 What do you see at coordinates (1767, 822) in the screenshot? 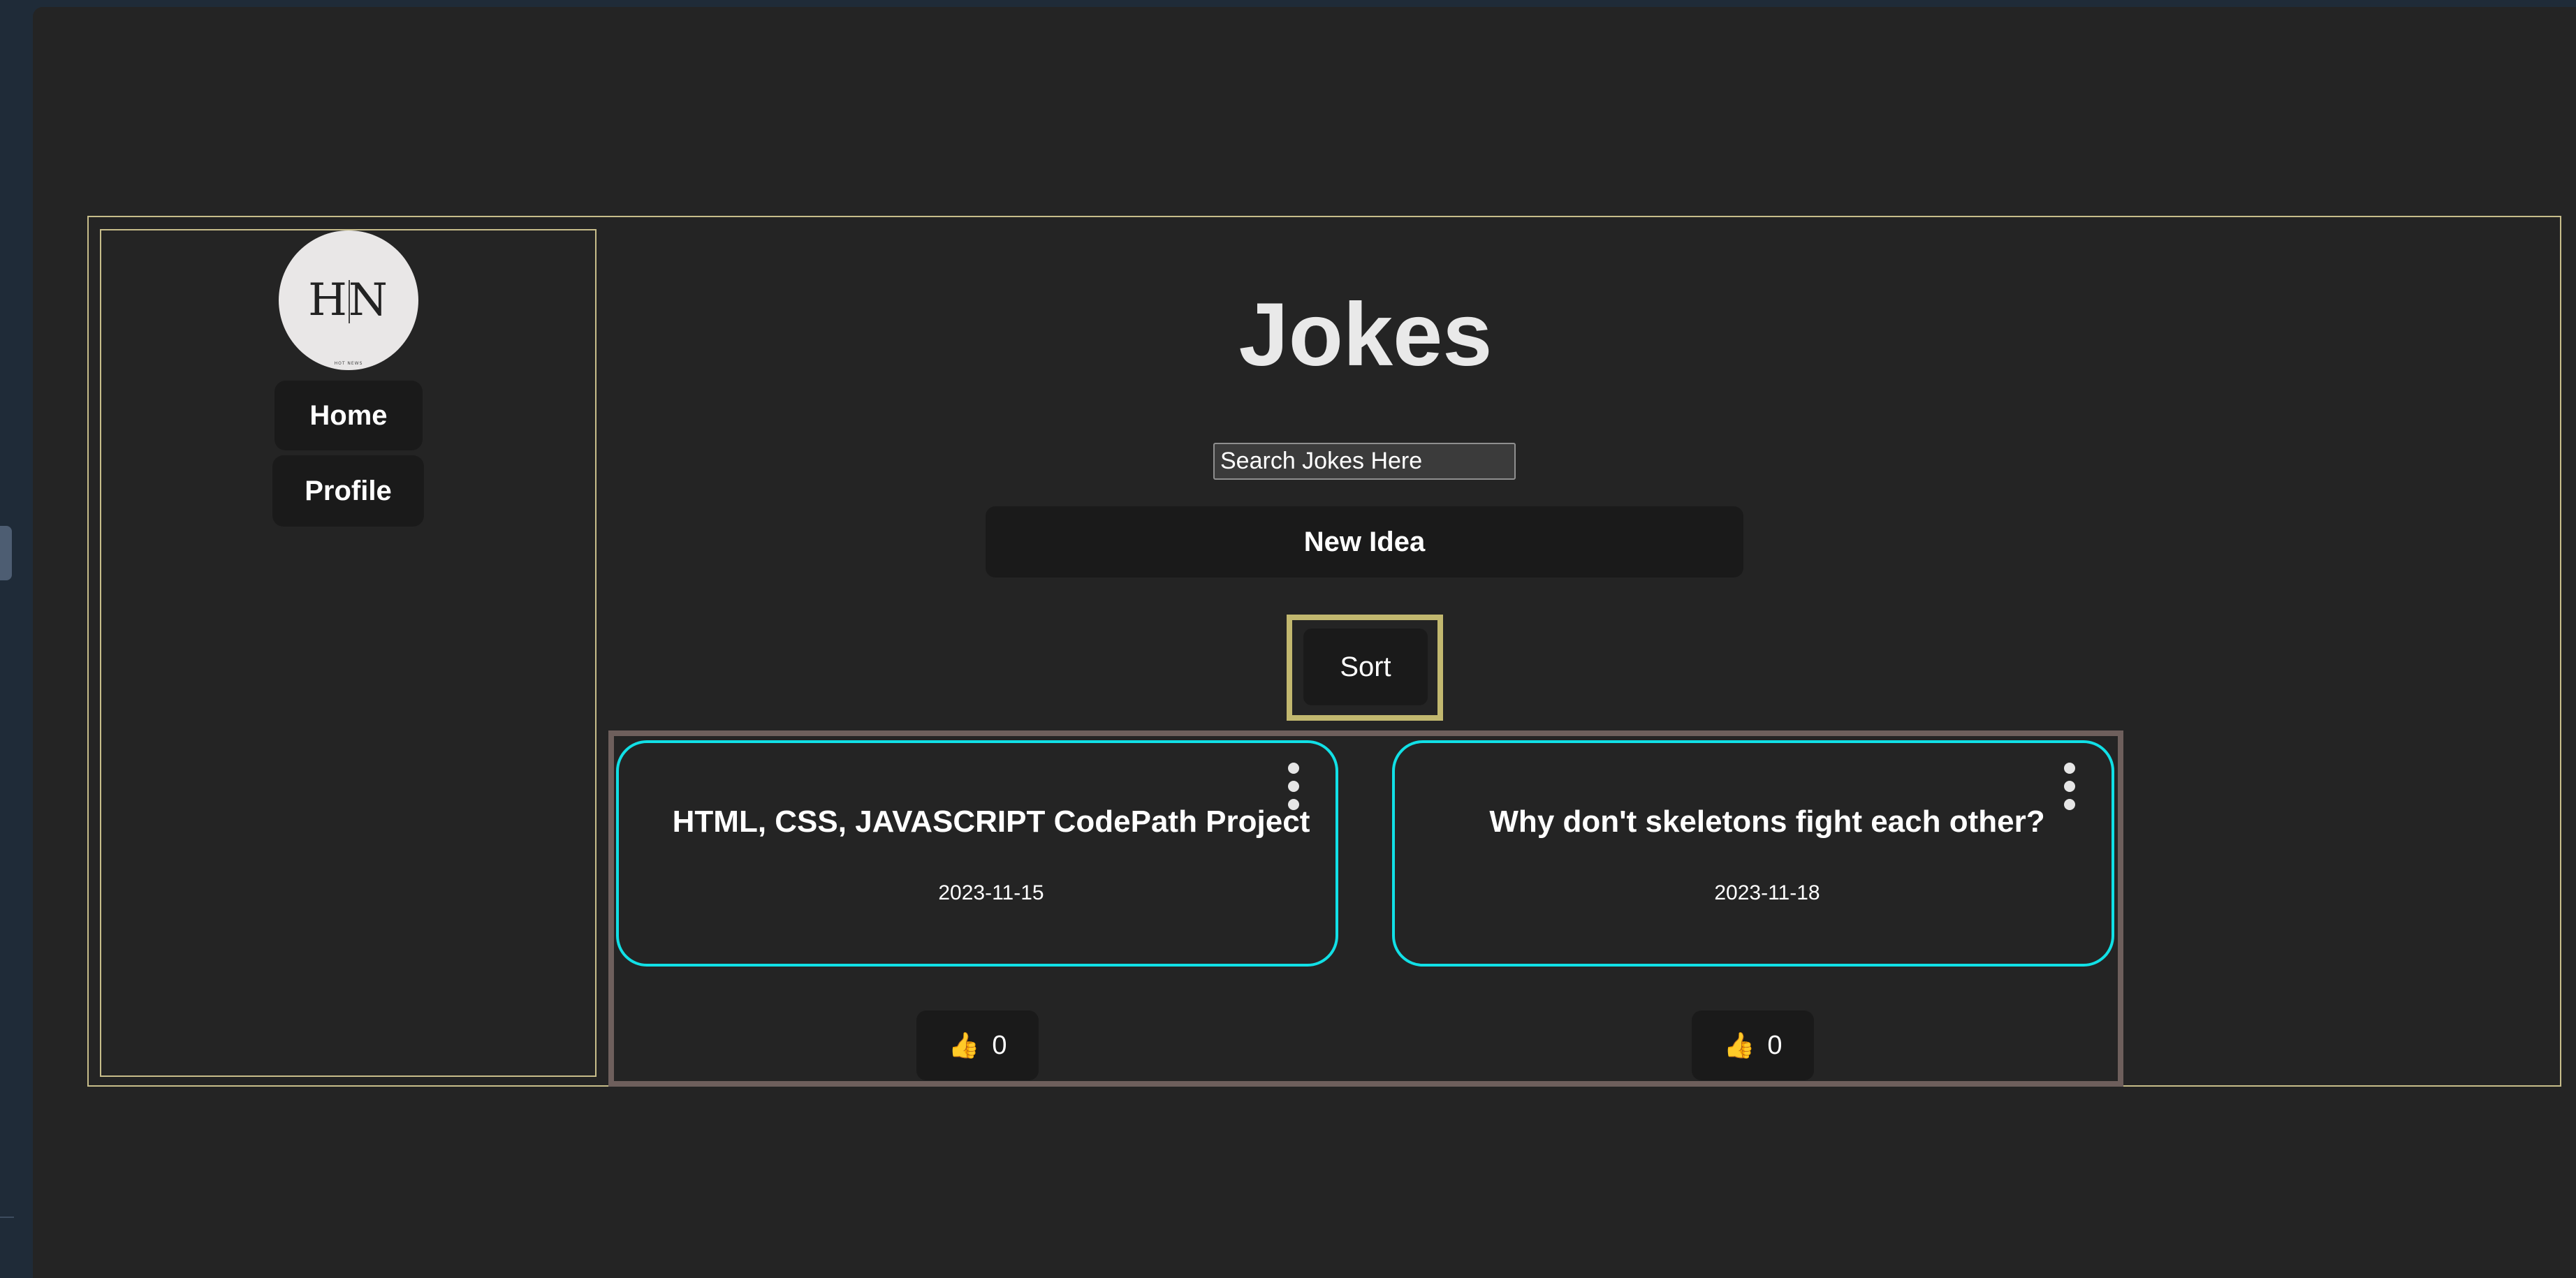
I see `joke-title: Why don't skeletons fight each other?` at bounding box center [1767, 822].